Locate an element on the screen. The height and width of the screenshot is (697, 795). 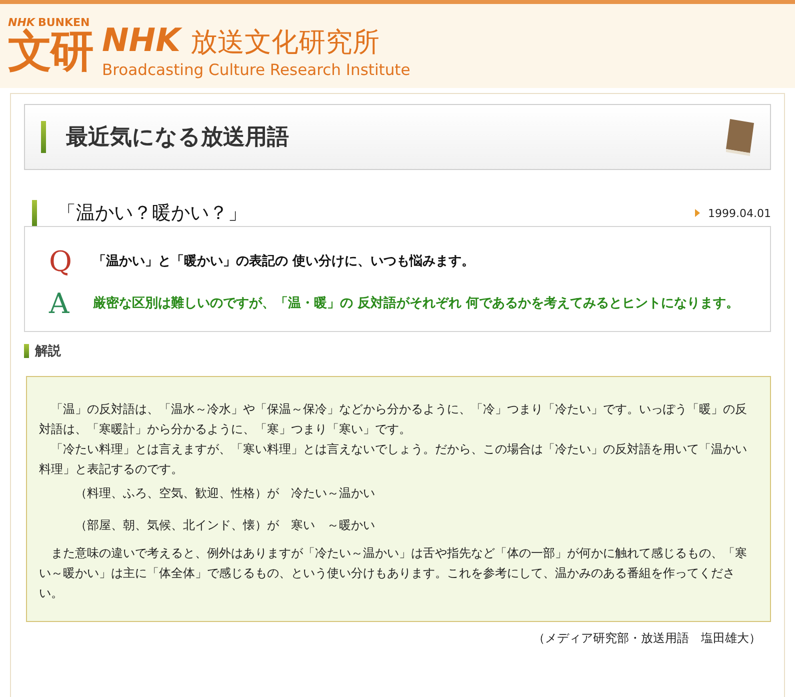
logo-text: BUNKEN is located at coordinates (64, 23).